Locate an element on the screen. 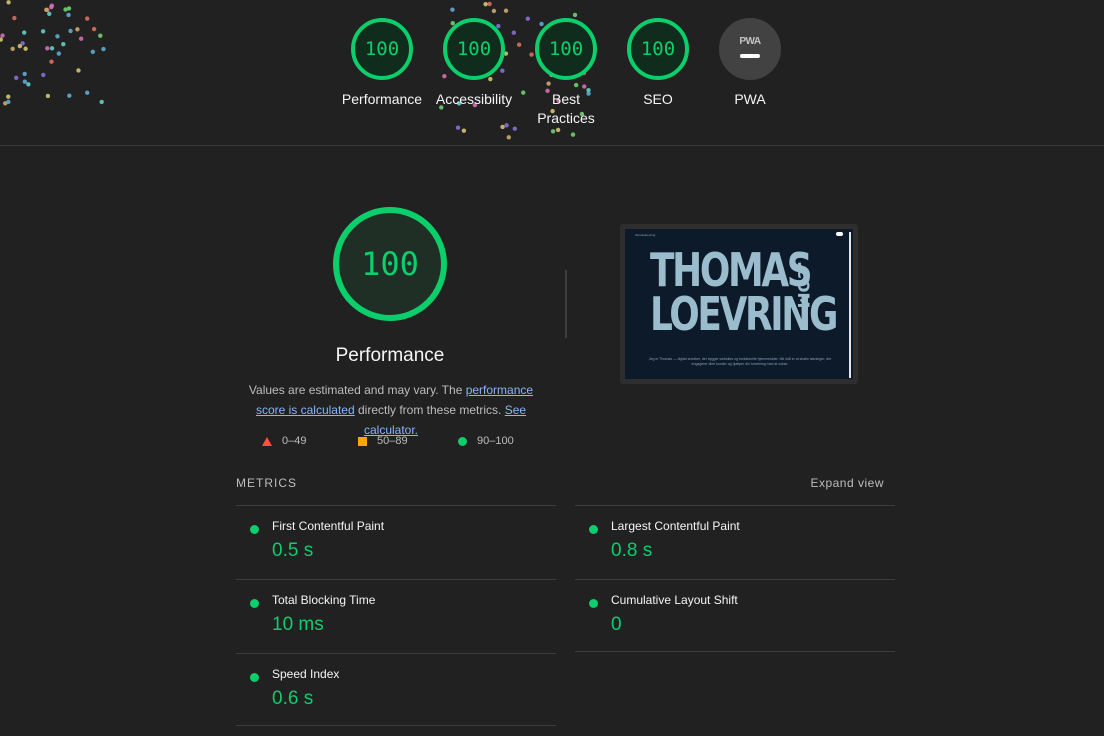 This screenshot has width=1104, height=736. screenshot-title-suffix: .COM is located at coordinates (803, 285).